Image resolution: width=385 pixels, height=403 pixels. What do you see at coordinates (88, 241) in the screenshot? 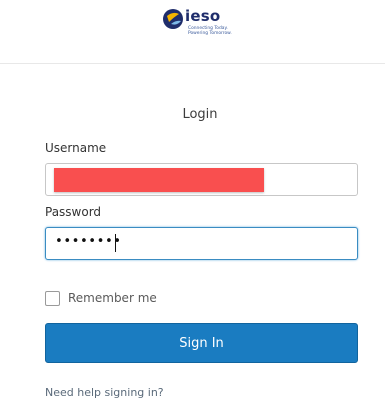
I see `password-mask: ••••••••` at bounding box center [88, 241].